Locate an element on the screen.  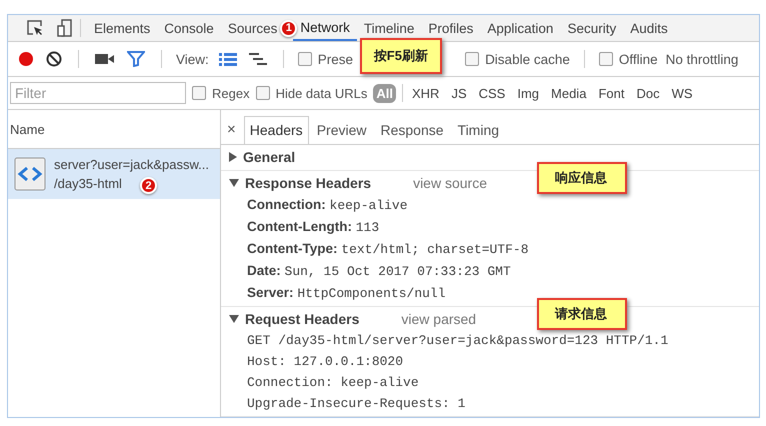
filter-field: Filter is located at coordinates (98, 93).